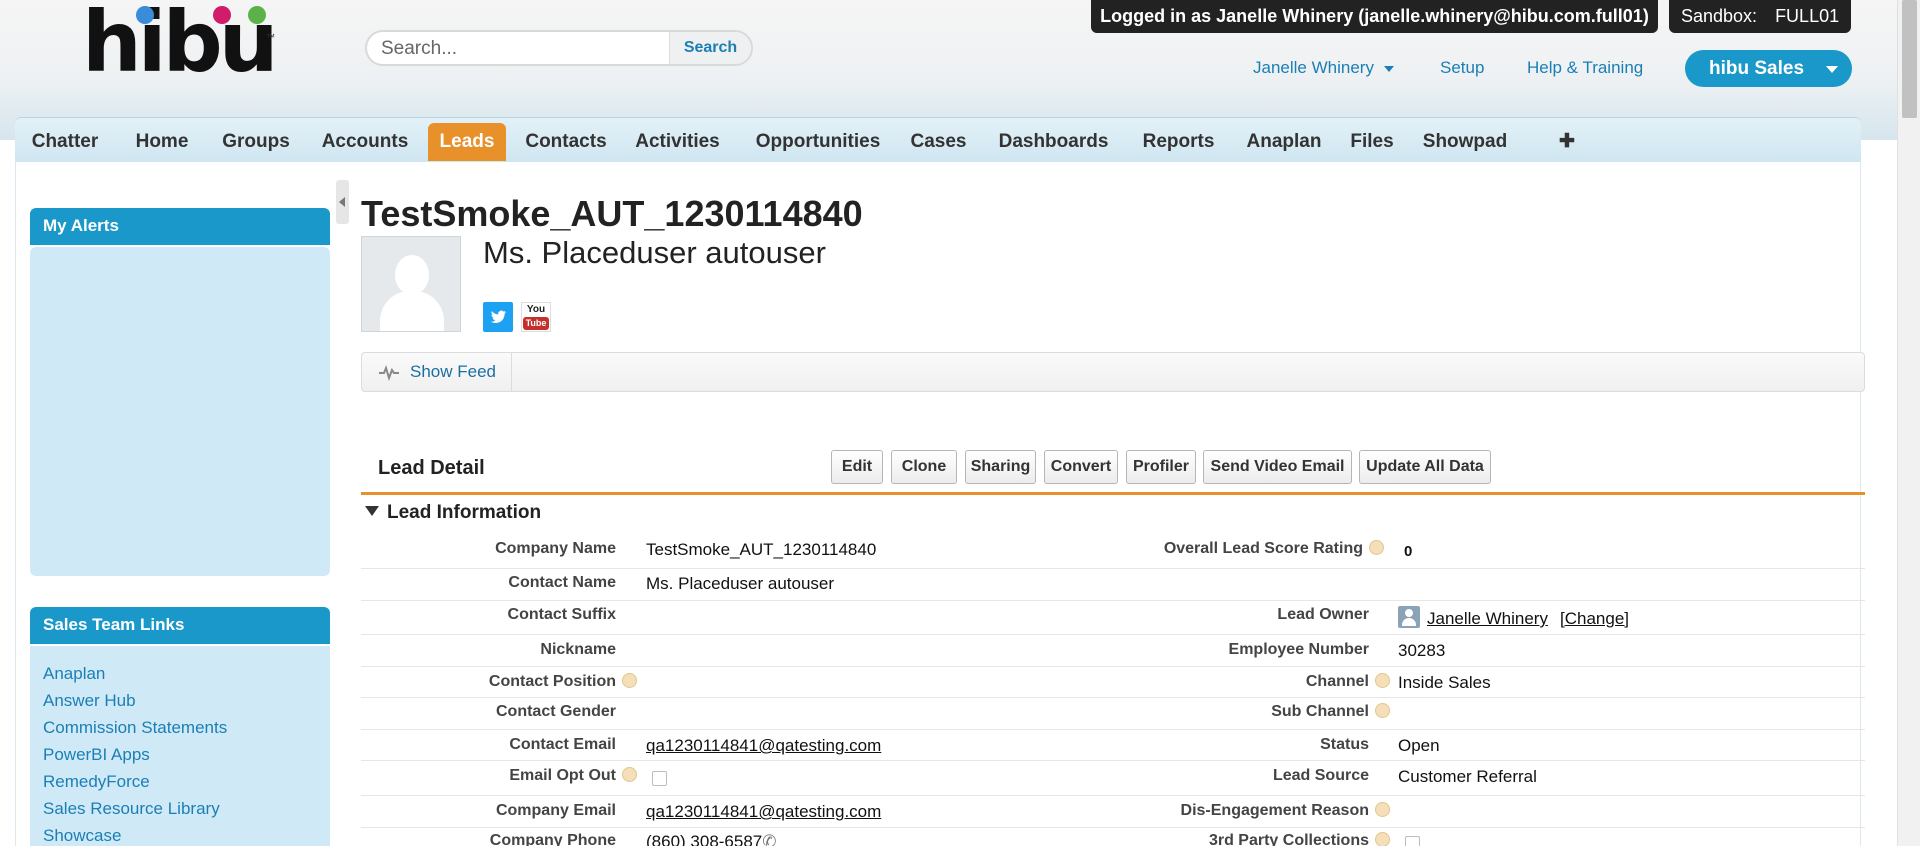 The width and height of the screenshot is (1920, 846). Describe the element at coordinates (677, 142) in the screenshot. I see `tab-activities: Activities` at that location.